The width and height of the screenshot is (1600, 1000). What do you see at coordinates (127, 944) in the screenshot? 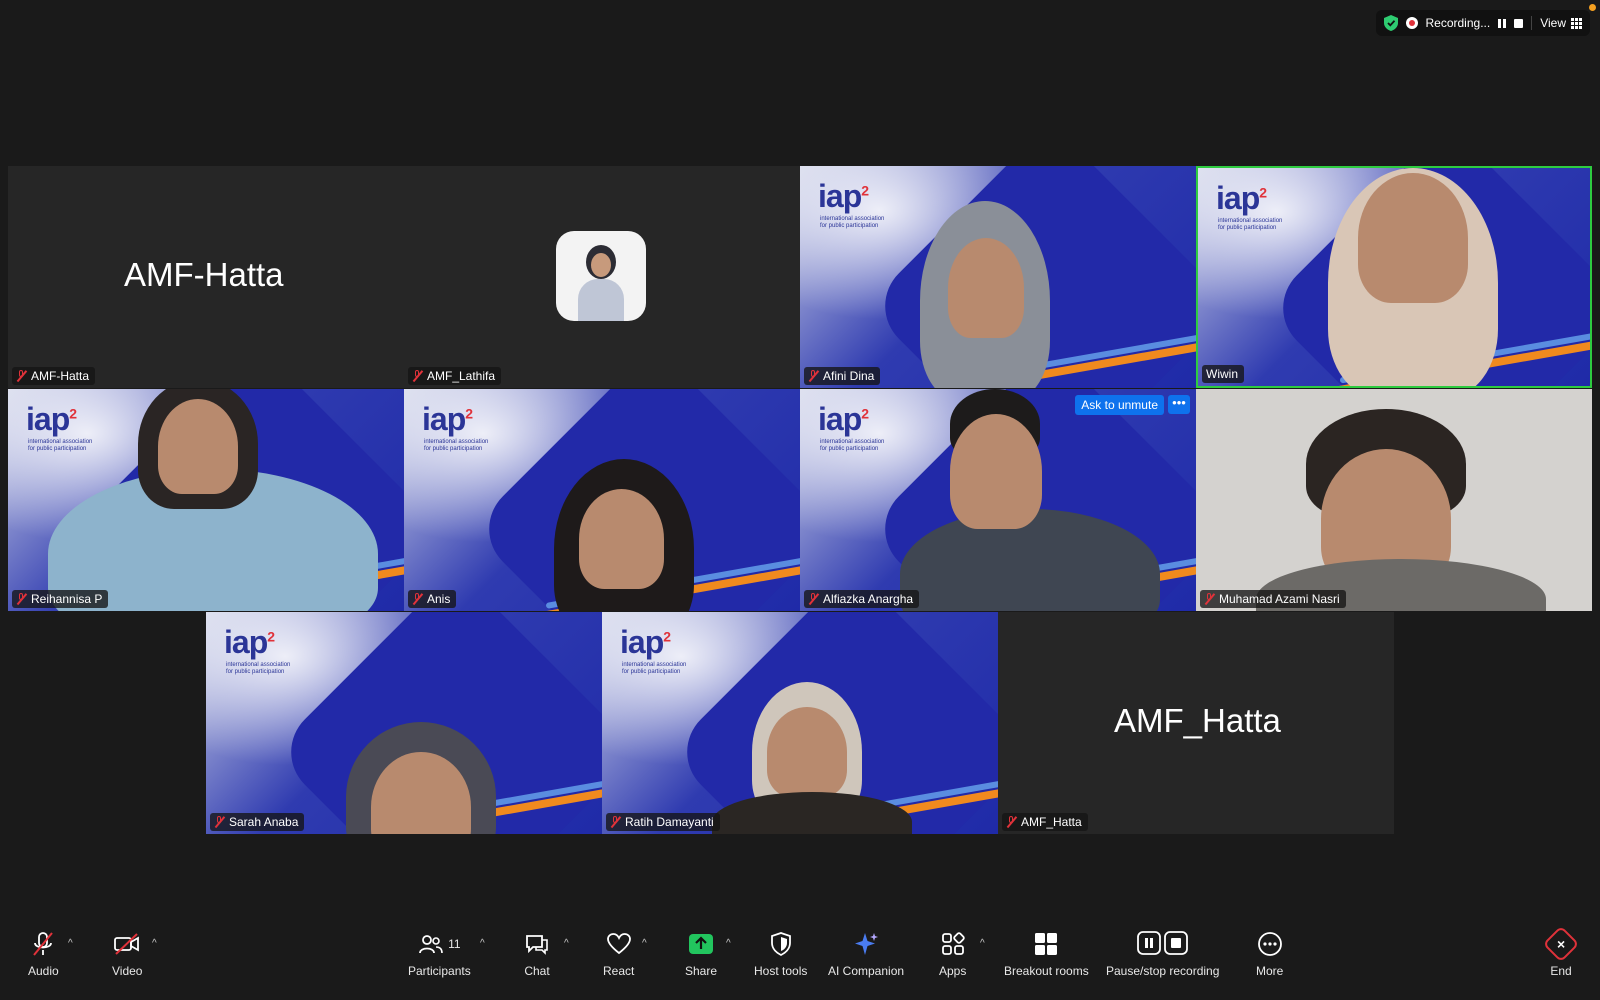
I see `video-off-icon` at bounding box center [127, 944].